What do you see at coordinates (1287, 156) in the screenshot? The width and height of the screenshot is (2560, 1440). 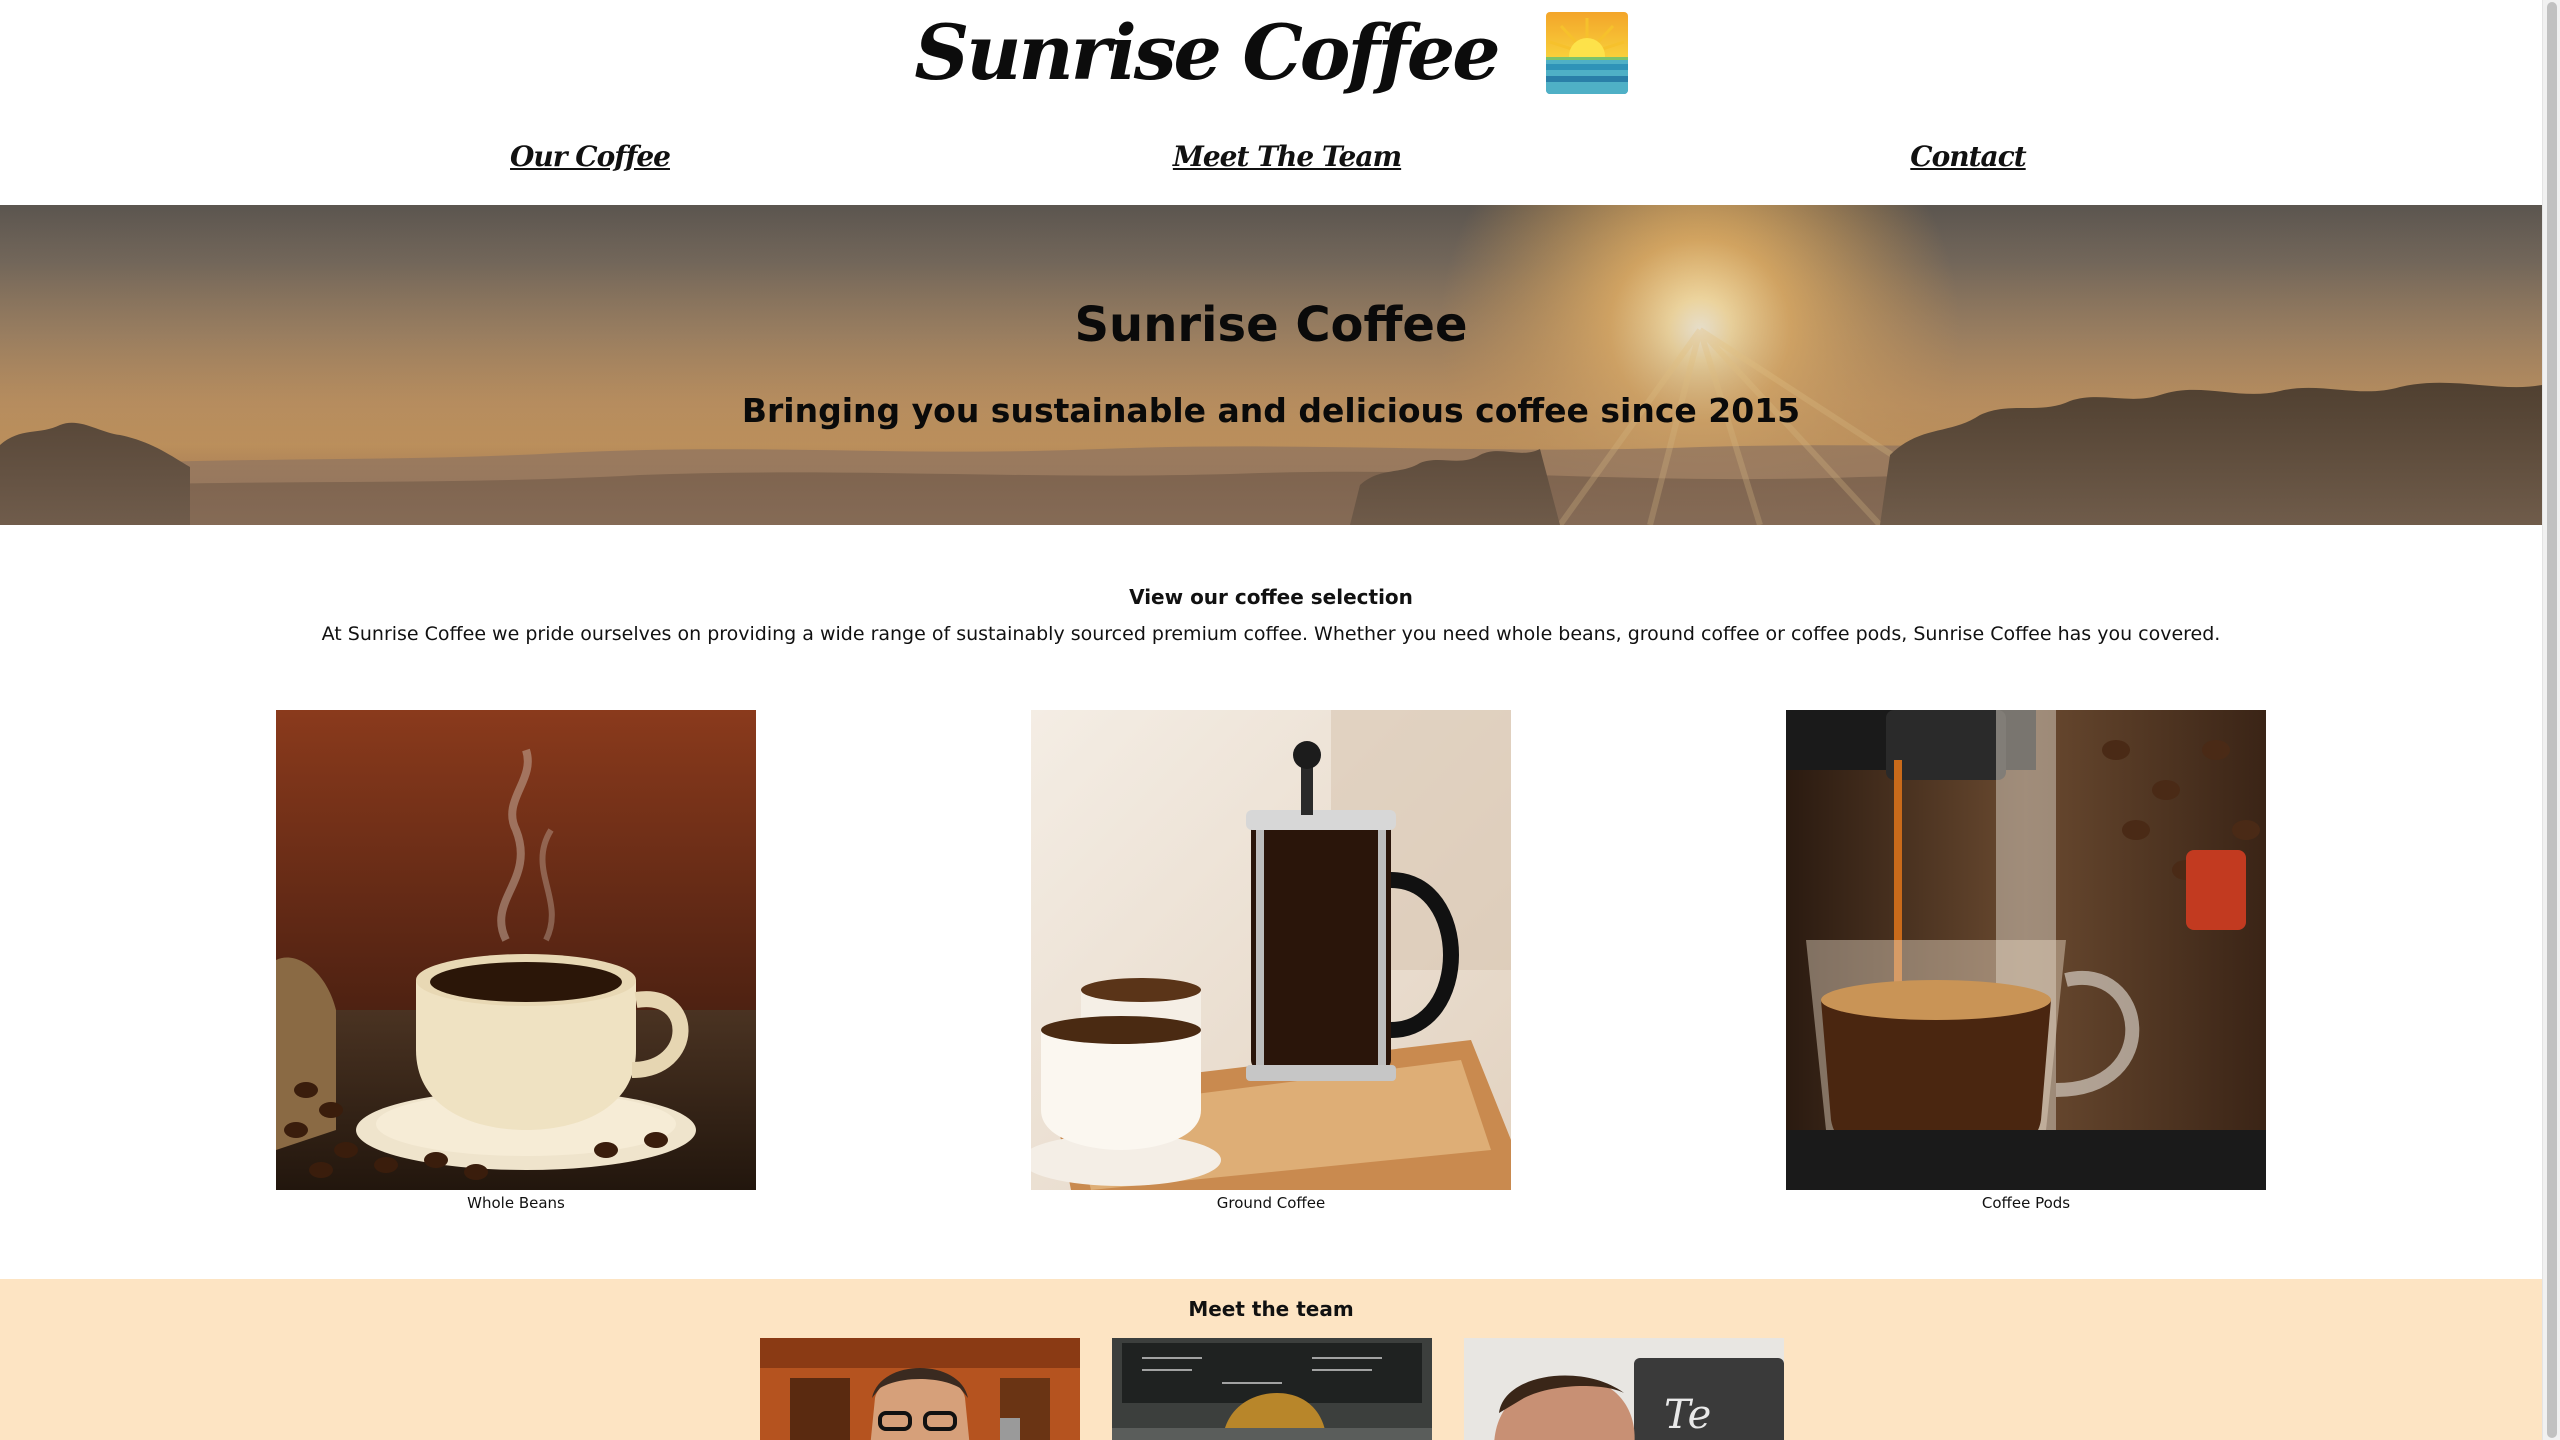 I see `nav-link-meet-the-team: Meet The Team` at bounding box center [1287, 156].